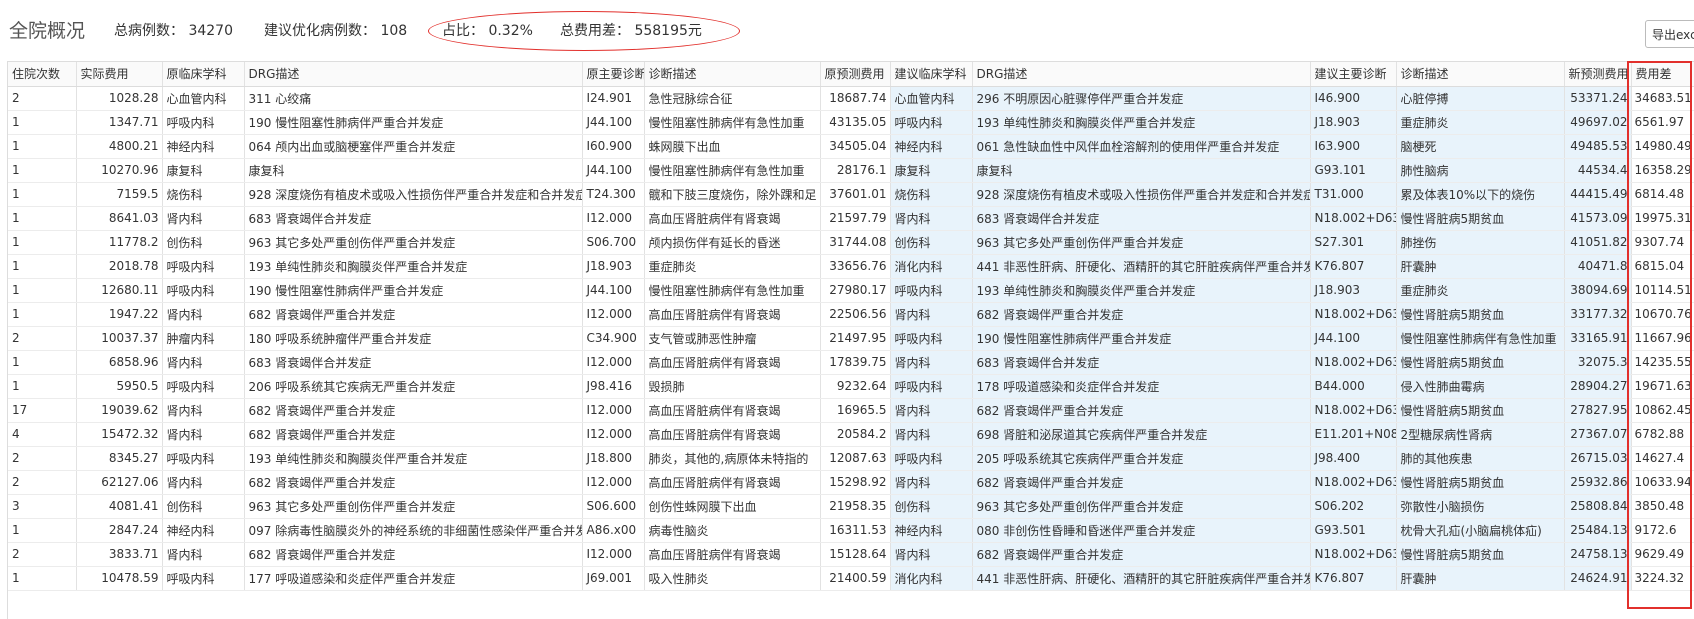 This screenshot has height=619, width=1694. What do you see at coordinates (613, 338) in the screenshot?
I see `cell-orig-diag-code: C34.900` at bounding box center [613, 338].